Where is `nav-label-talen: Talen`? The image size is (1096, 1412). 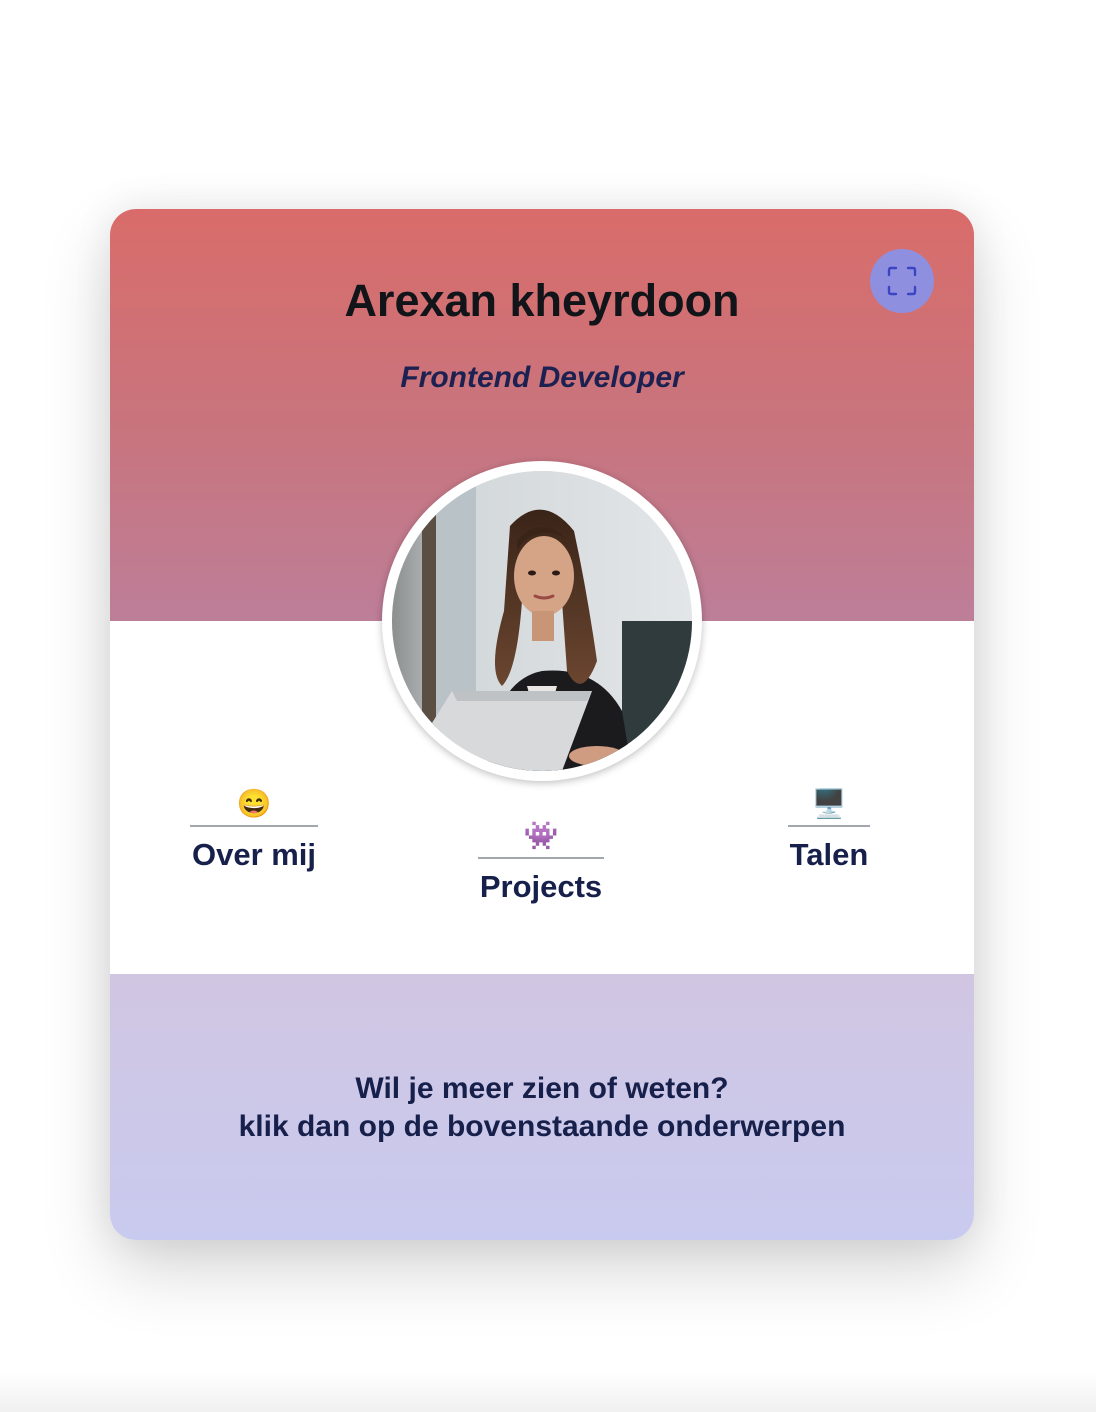
nav-label-talen: Talen is located at coordinates (829, 854).